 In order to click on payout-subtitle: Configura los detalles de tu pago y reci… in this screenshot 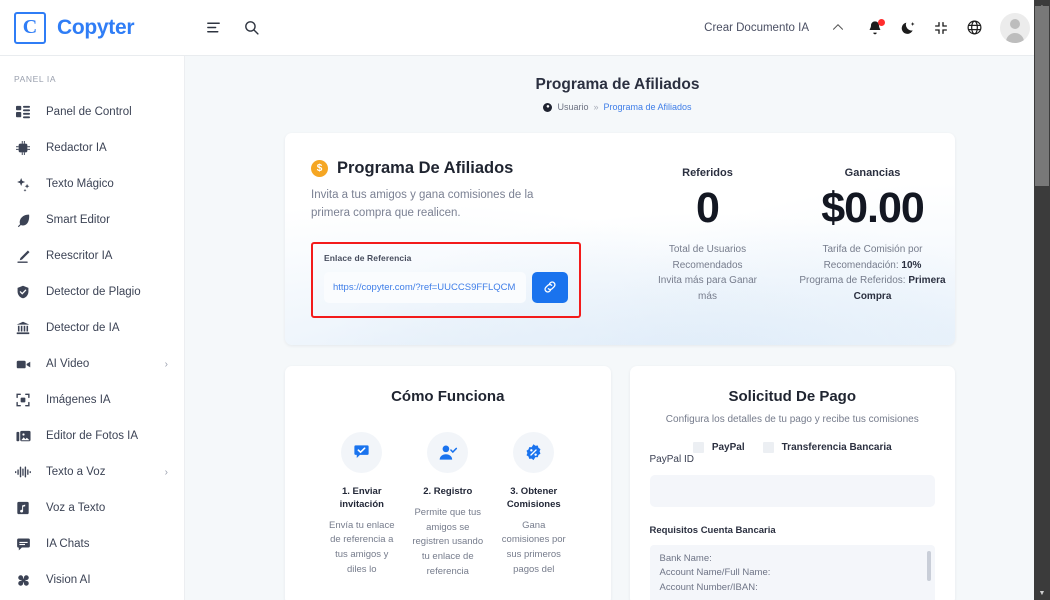, I will do `click(792, 419)`.